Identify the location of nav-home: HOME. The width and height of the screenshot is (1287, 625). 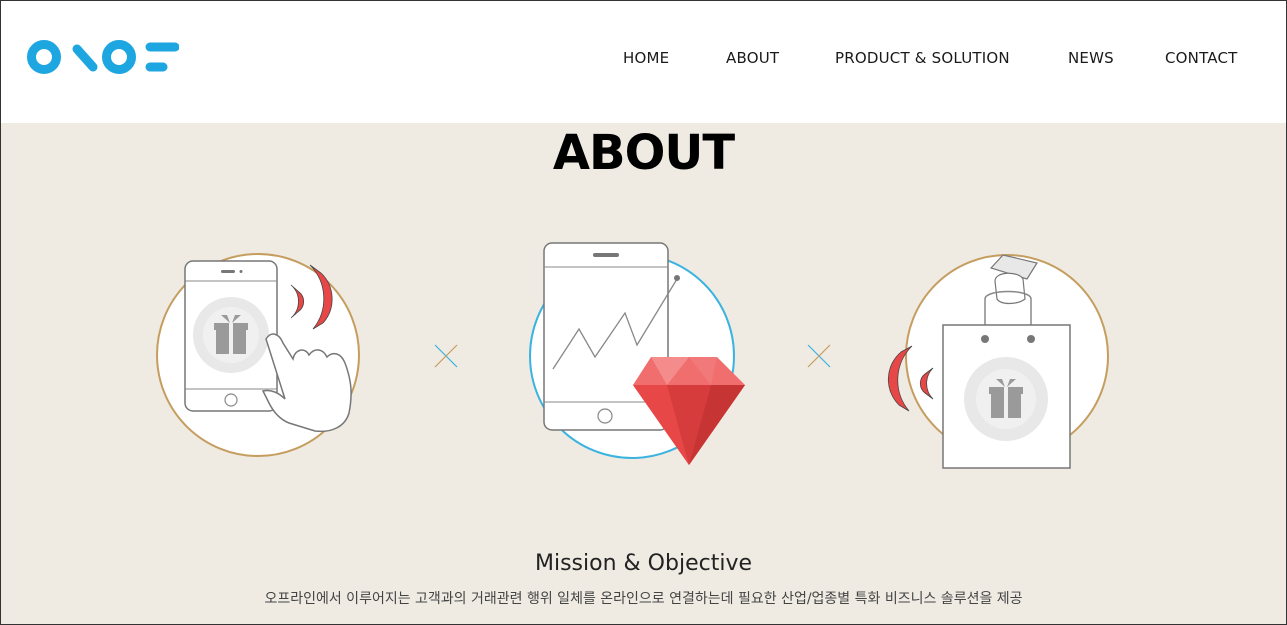
(646, 58).